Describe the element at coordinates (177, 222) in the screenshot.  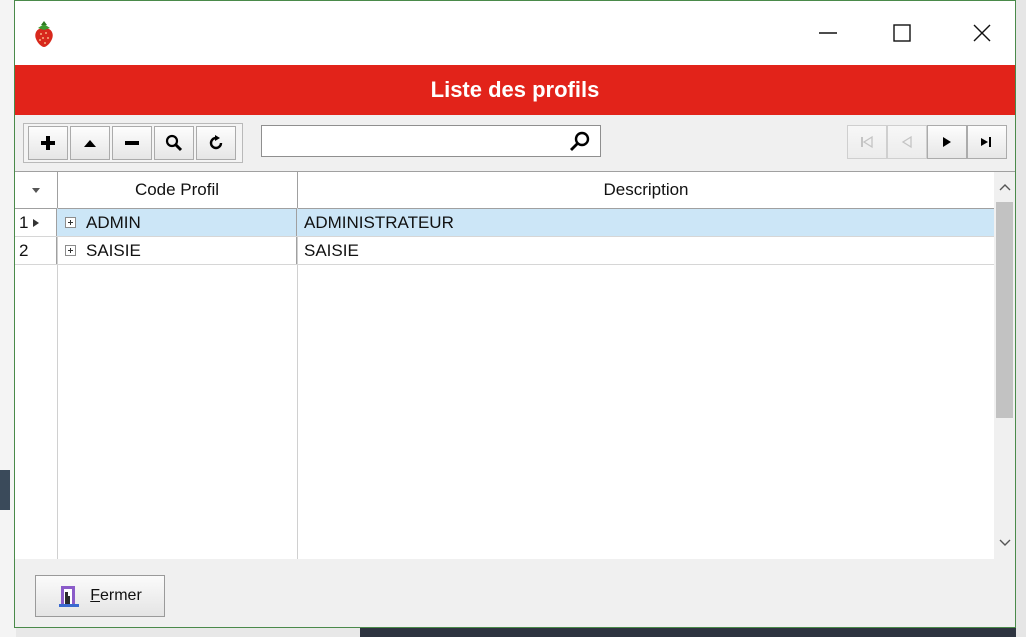
I see `cell-code: ADMIN` at that location.